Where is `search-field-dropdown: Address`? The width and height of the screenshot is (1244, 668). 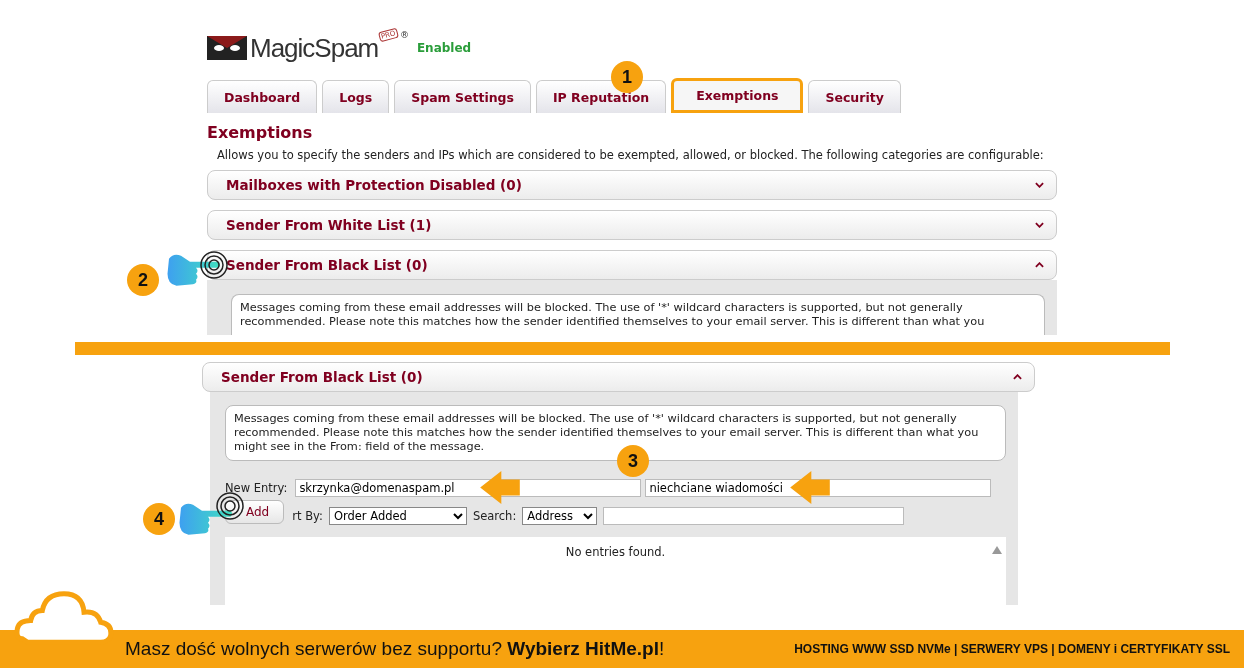
search-field-dropdown: Address is located at coordinates (560, 516).